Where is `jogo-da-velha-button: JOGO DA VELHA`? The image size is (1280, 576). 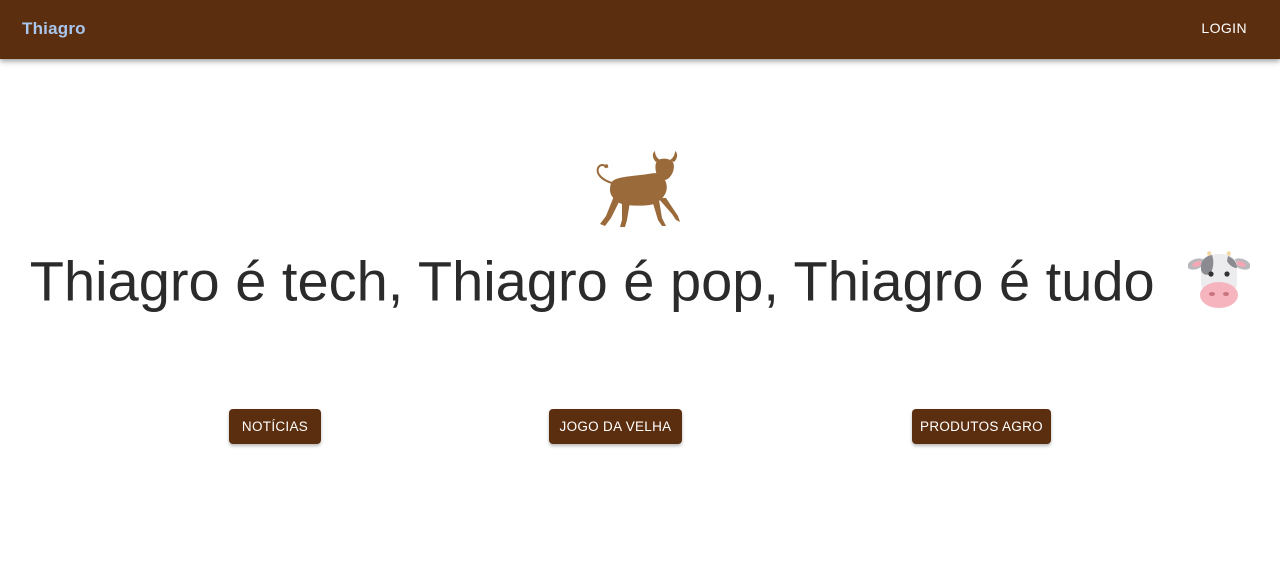 jogo-da-velha-button: JOGO DA VELHA is located at coordinates (615, 426).